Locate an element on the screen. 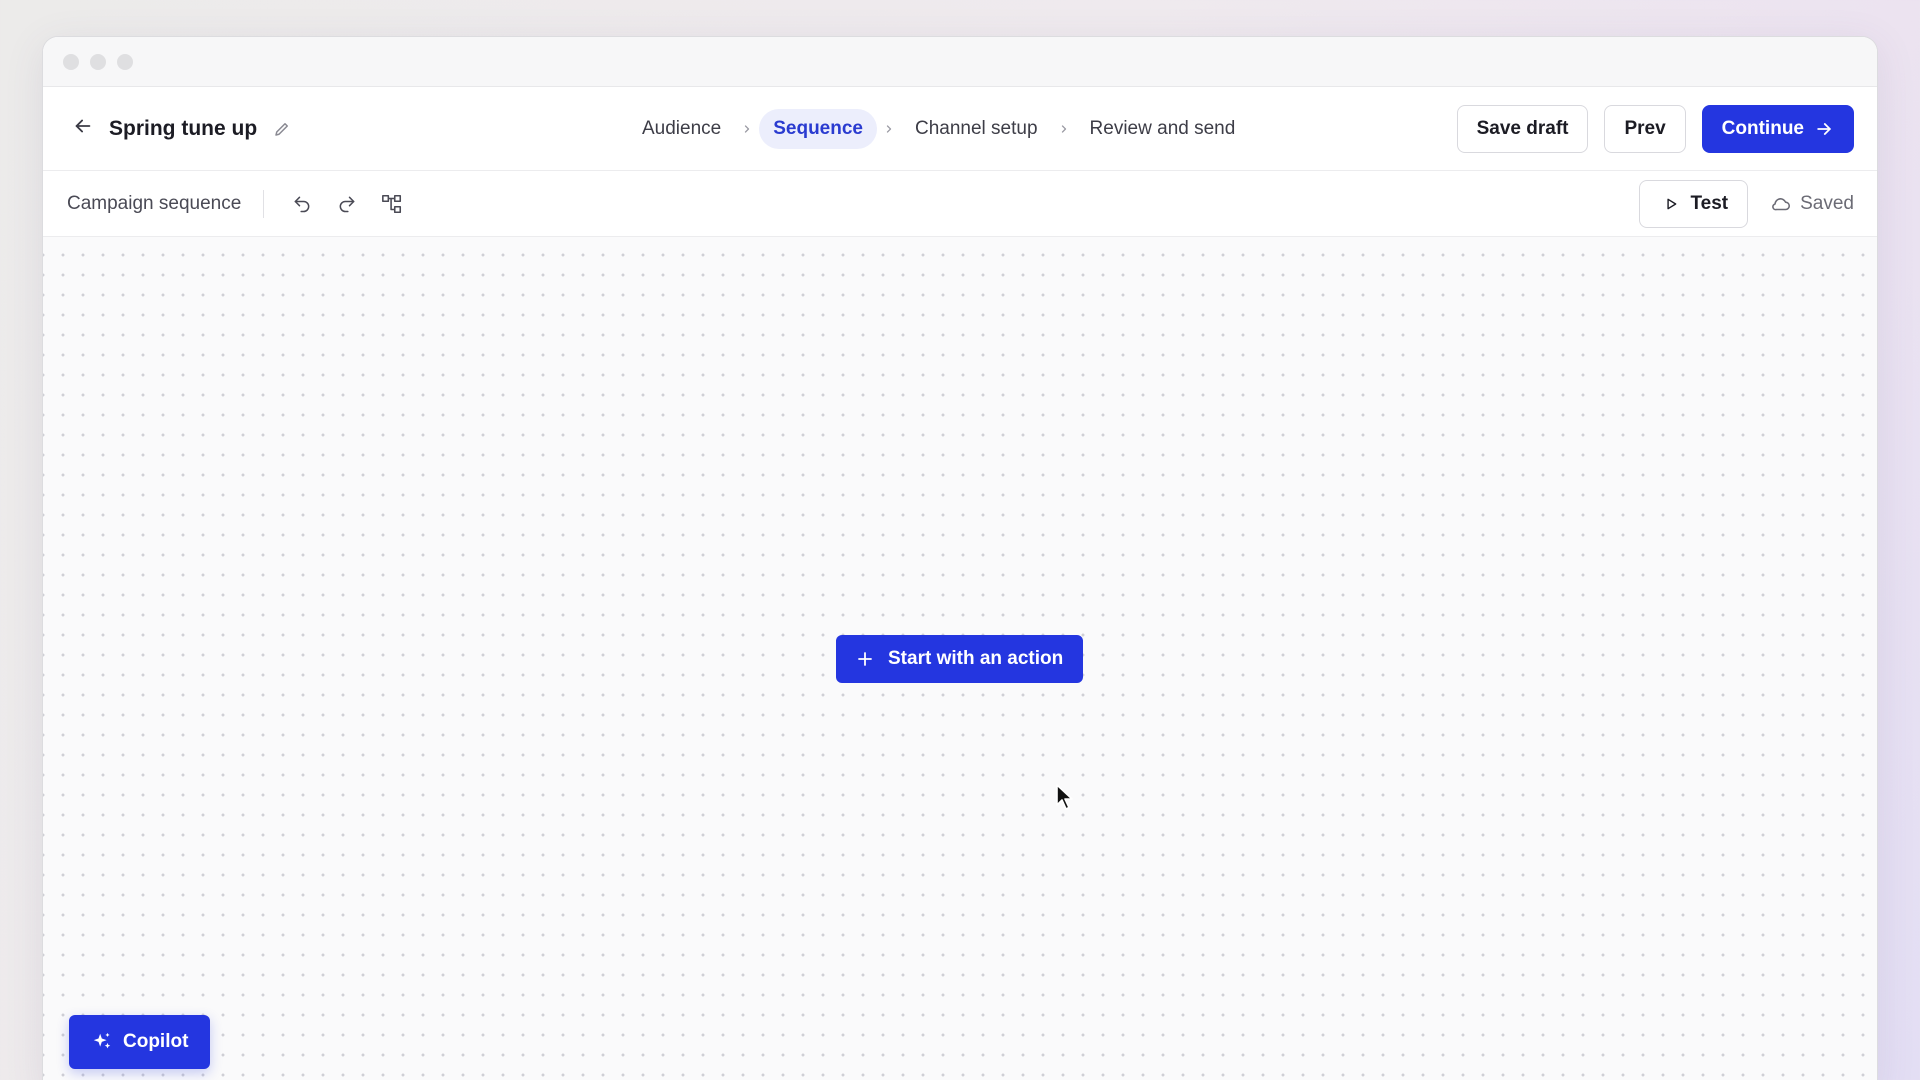  toolbar-divider is located at coordinates (264, 203).